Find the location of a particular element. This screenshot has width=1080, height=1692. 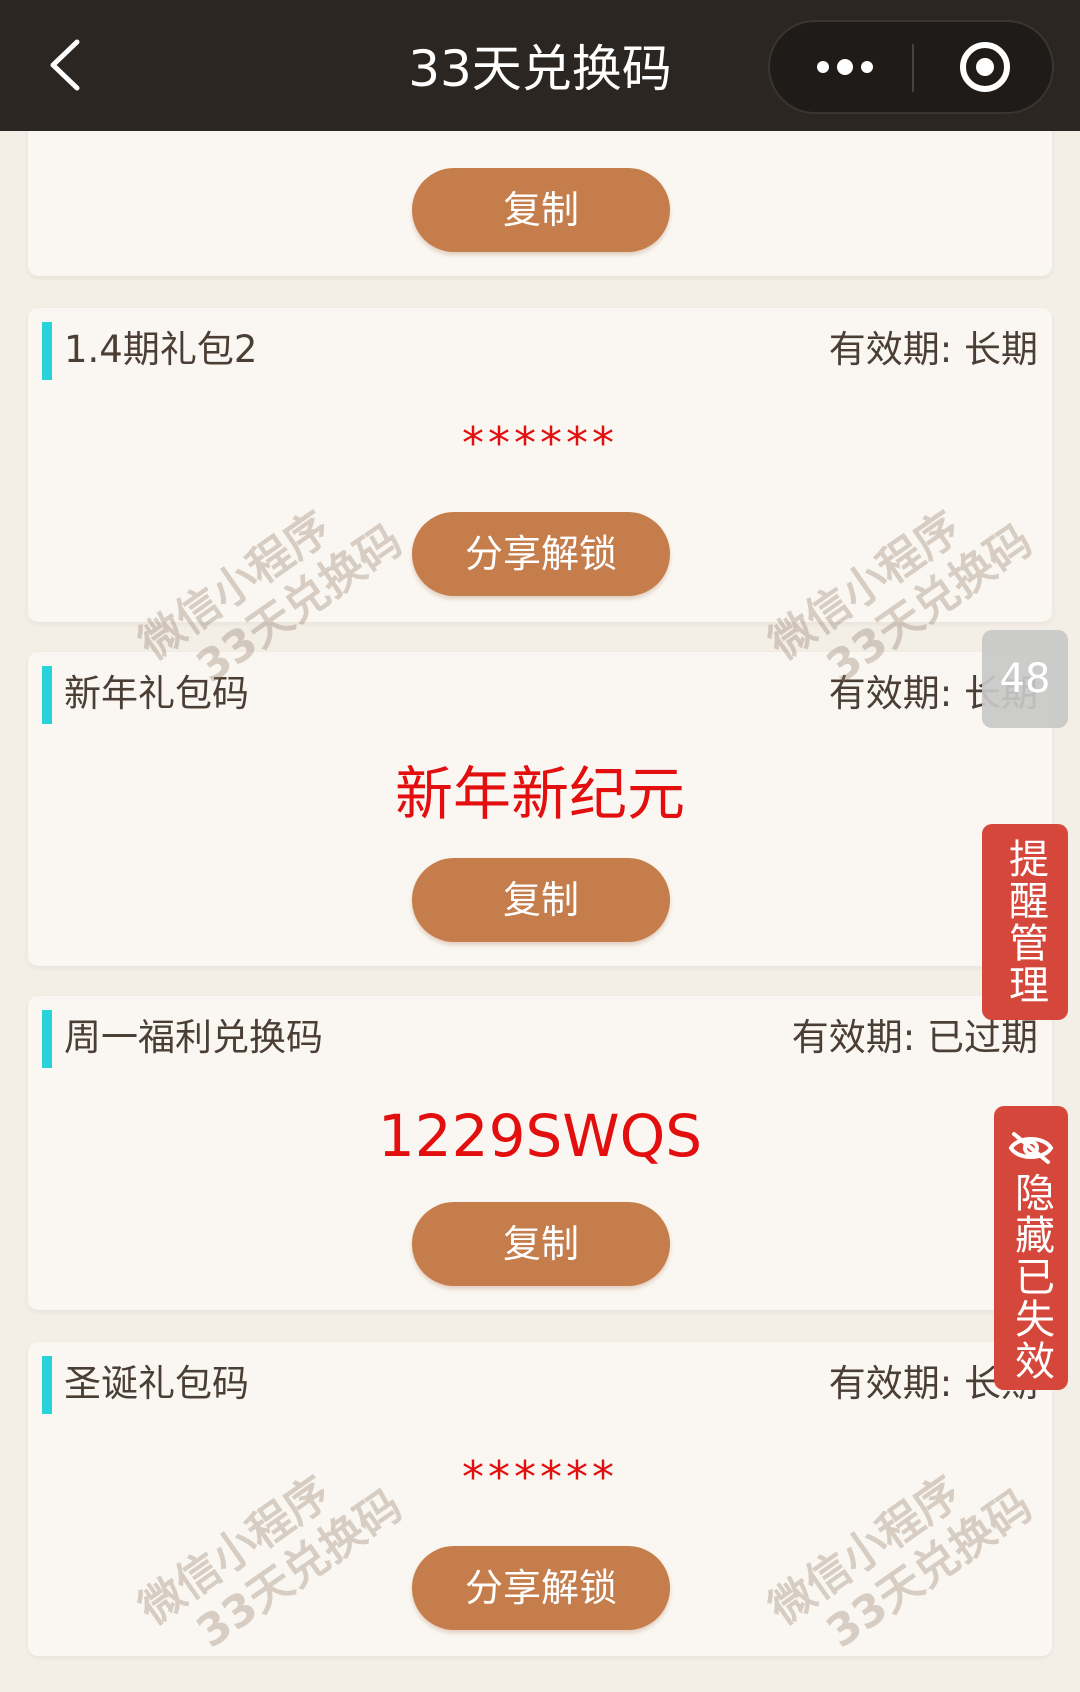

chevron-left-icon is located at coordinates (65, 65).